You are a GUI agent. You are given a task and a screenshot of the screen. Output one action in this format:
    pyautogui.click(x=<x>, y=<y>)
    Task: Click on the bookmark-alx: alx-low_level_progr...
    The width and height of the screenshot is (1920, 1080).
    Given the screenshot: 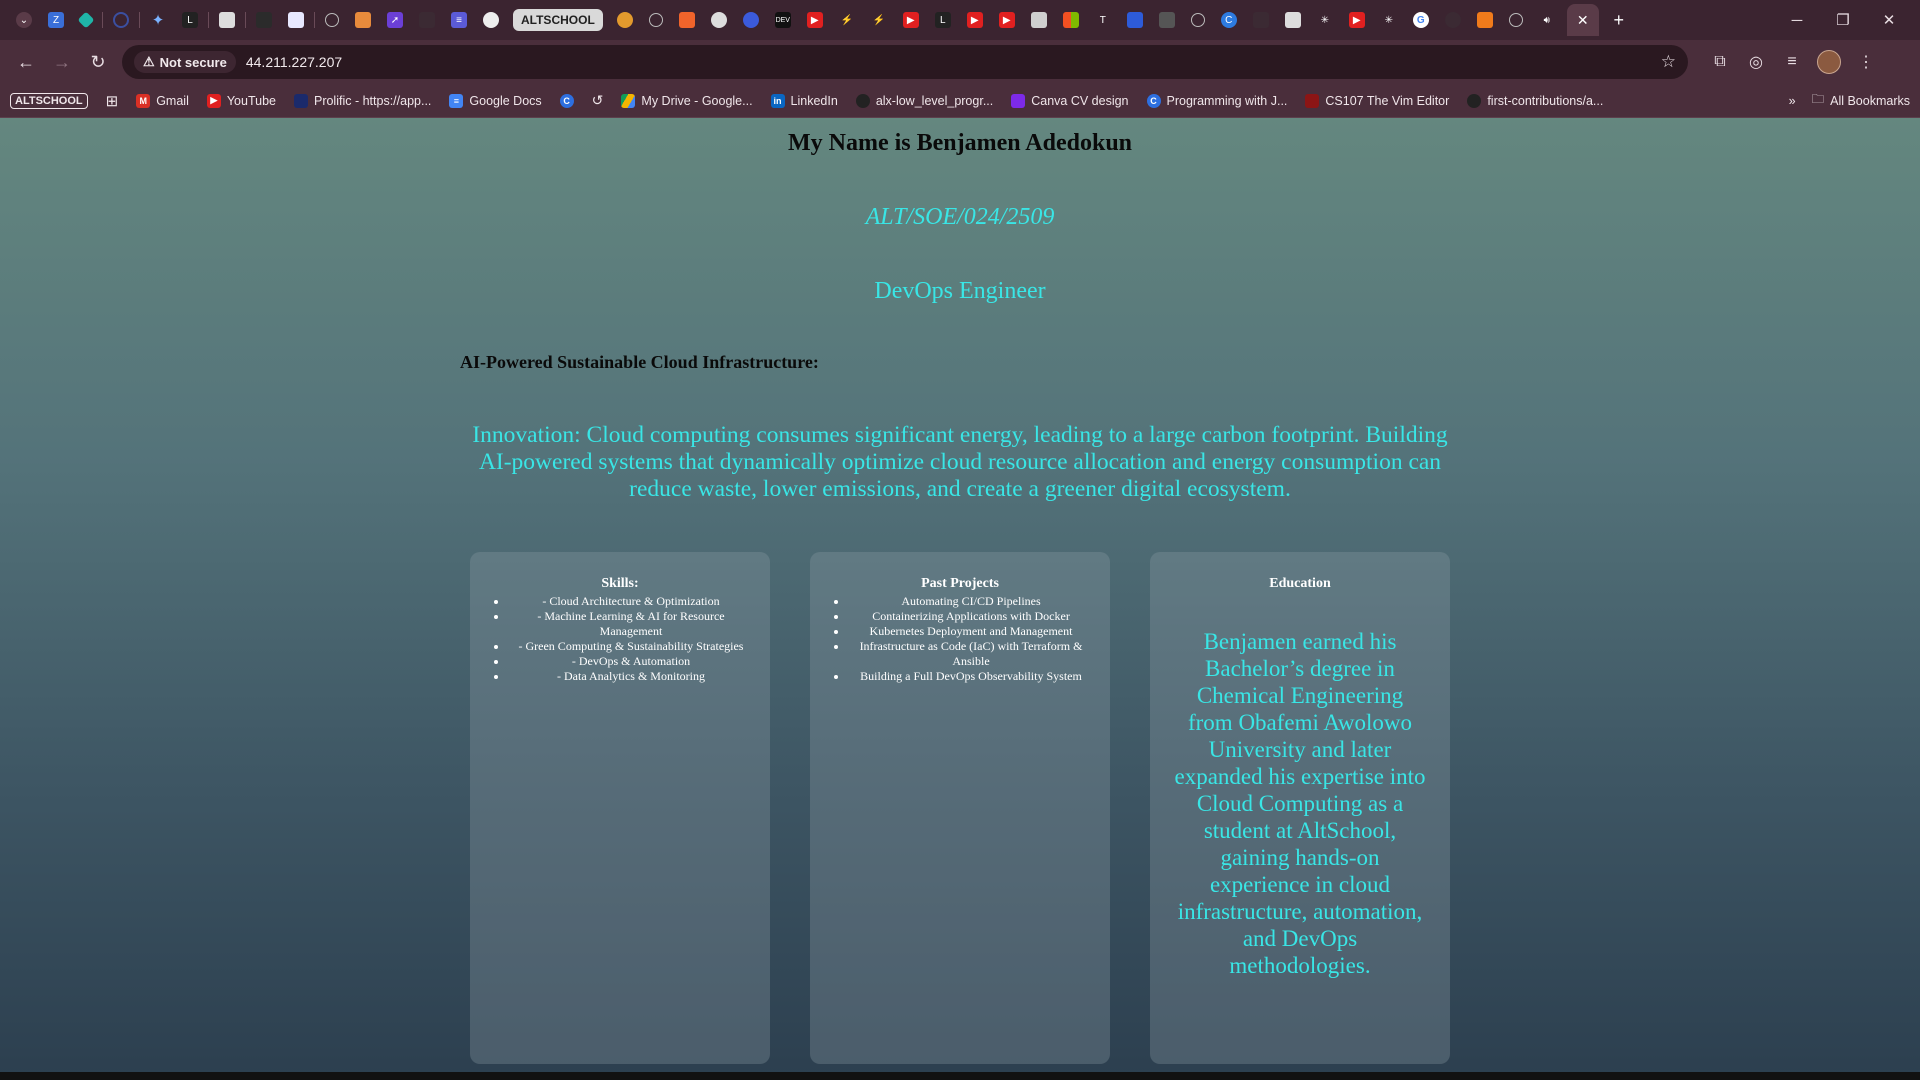 What is the action you would take?
    pyautogui.click(x=924, y=100)
    